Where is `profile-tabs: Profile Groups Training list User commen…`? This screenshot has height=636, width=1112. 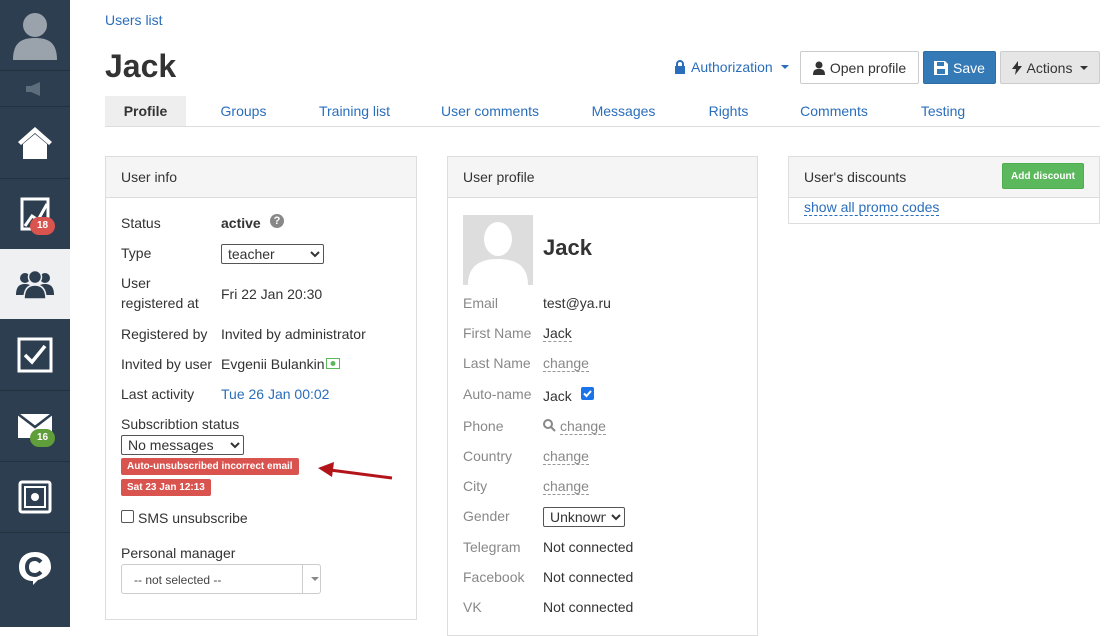
profile-tabs: Profile Groups Training list User commen… is located at coordinates (602, 111).